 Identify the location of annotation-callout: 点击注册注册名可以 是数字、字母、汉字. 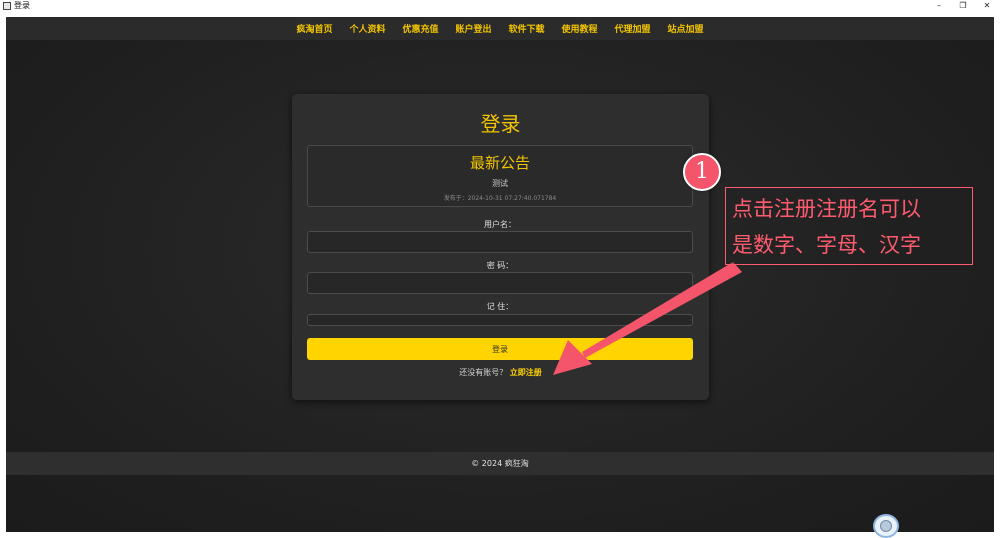
(849, 226).